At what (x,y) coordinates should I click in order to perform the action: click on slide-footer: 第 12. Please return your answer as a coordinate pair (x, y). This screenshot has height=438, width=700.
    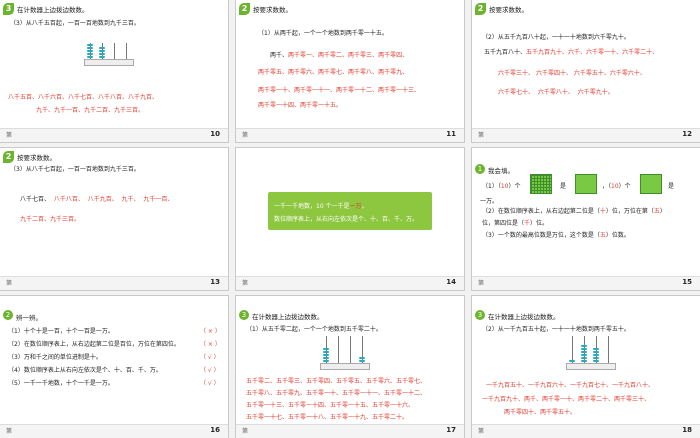
    Looking at the image, I should click on (586, 135).